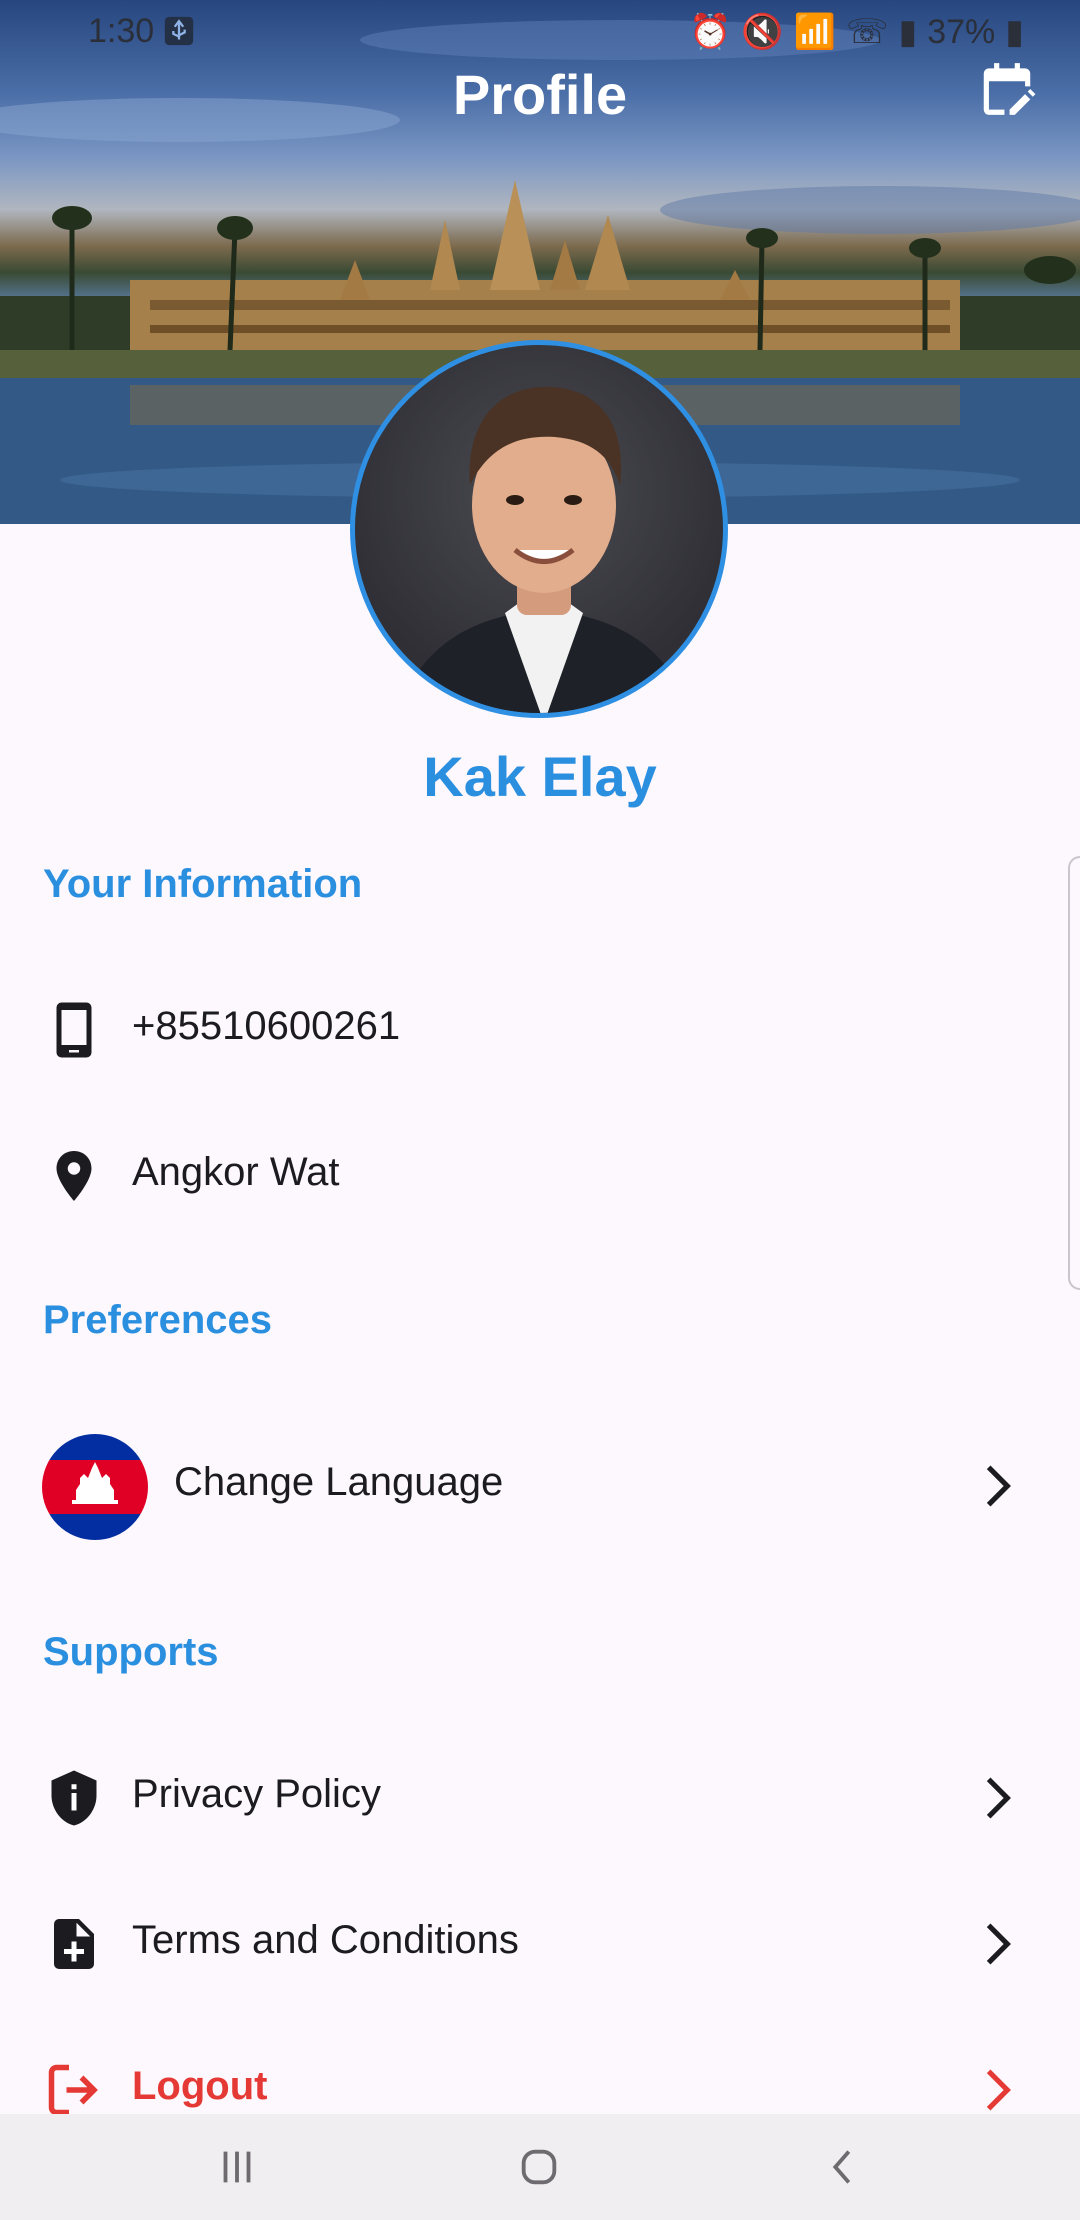  What do you see at coordinates (710, 32) in the screenshot?
I see `alarm-icon: ⏰` at bounding box center [710, 32].